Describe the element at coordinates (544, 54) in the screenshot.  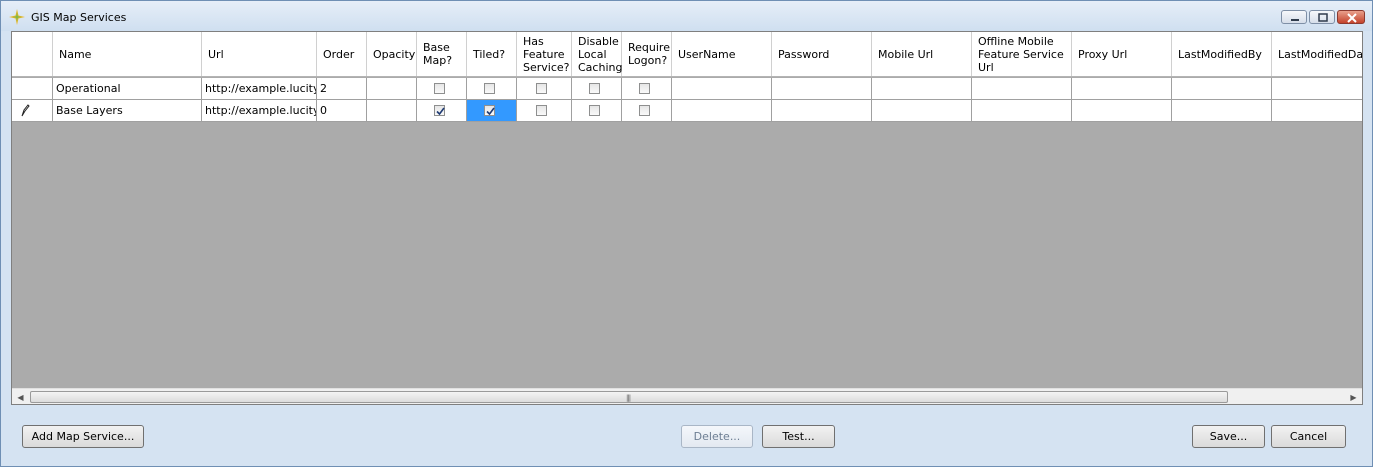
I see `column-header-hasfeature: Has Feature Service?` at that location.